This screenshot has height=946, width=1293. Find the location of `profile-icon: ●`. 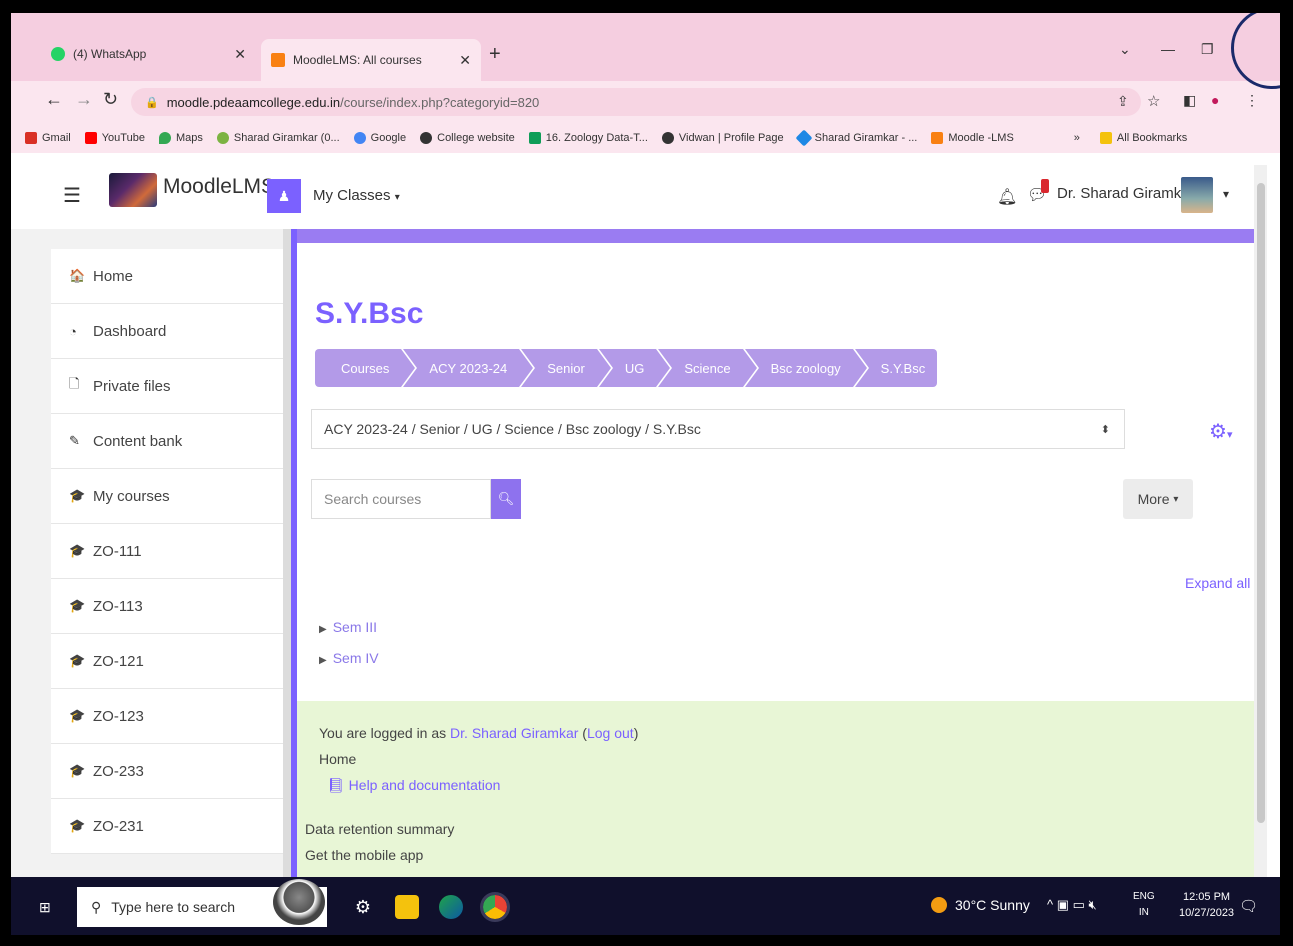

profile-icon: ● is located at coordinates (1215, 100).